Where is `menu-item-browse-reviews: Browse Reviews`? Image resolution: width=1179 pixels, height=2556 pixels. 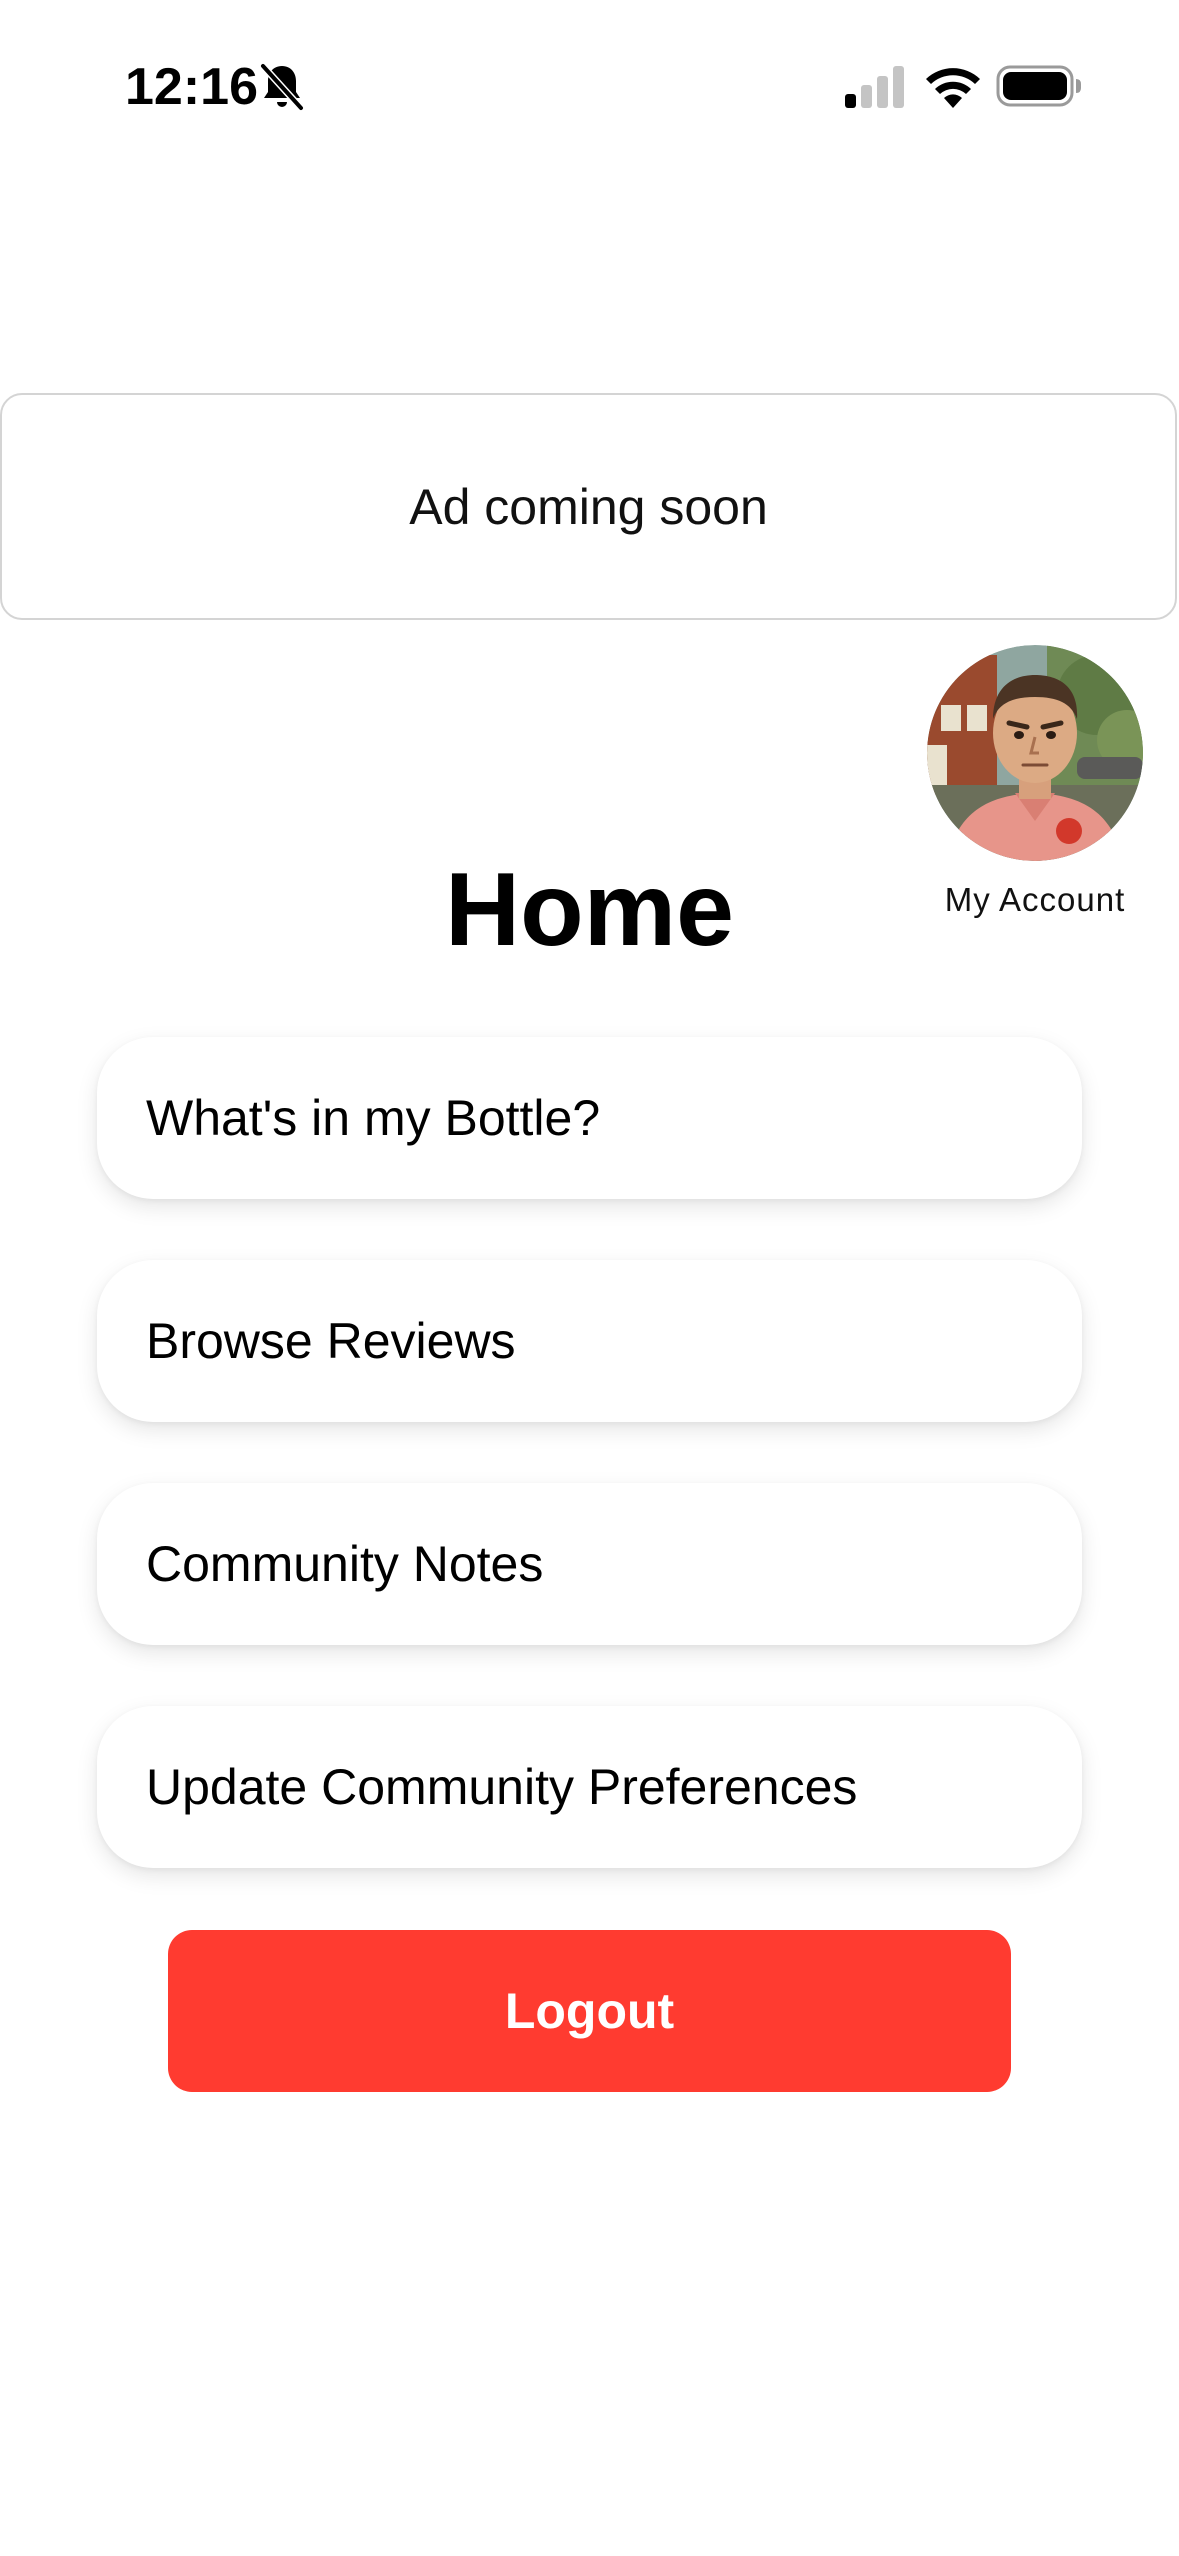 menu-item-browse-reviews: Browse Reviews is located at coordinates (589, 1341).